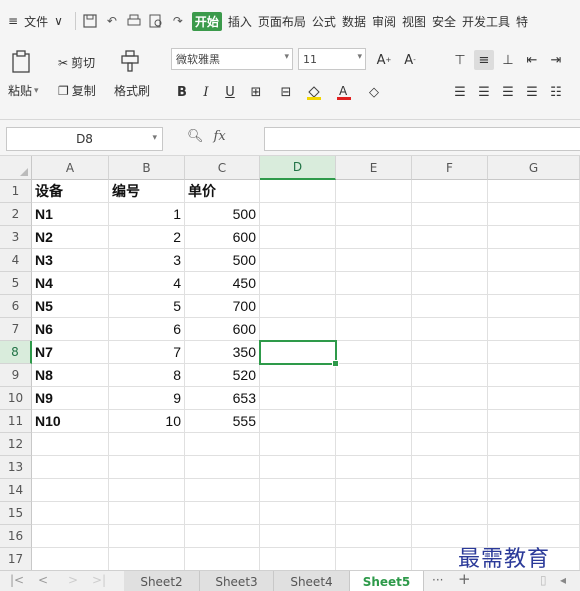 The width and height of the screenshot is (580, 591). What do you see at coordinates (70, 467) in the screenshot?
I see `cell-a13` at bounding box center [70, 467].